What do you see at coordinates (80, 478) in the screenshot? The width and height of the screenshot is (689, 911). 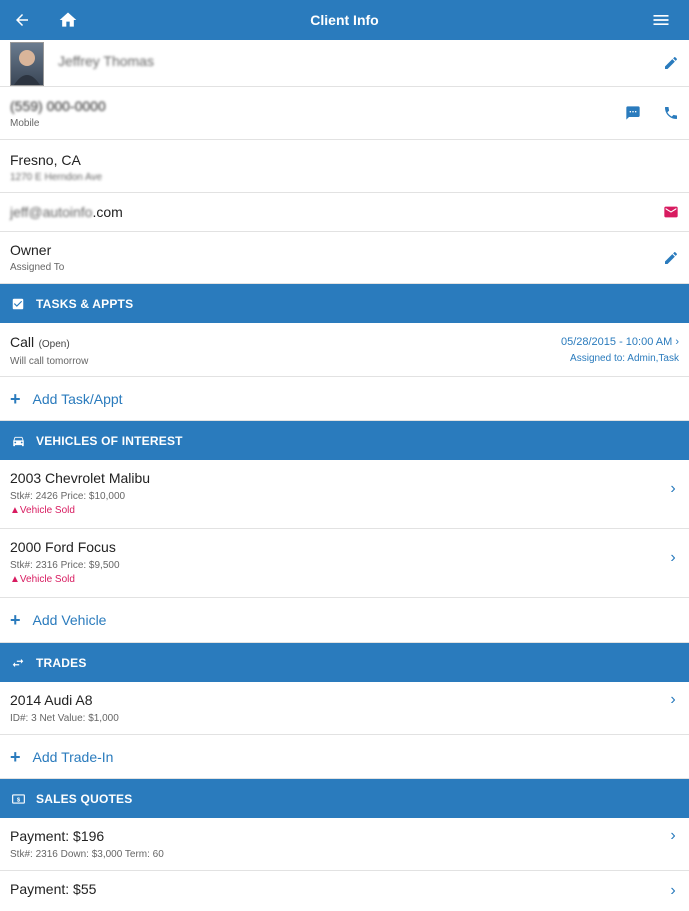 I see `vehicle-title: 2003 Chevrolet Malibu` at bounding box center [80, 478].